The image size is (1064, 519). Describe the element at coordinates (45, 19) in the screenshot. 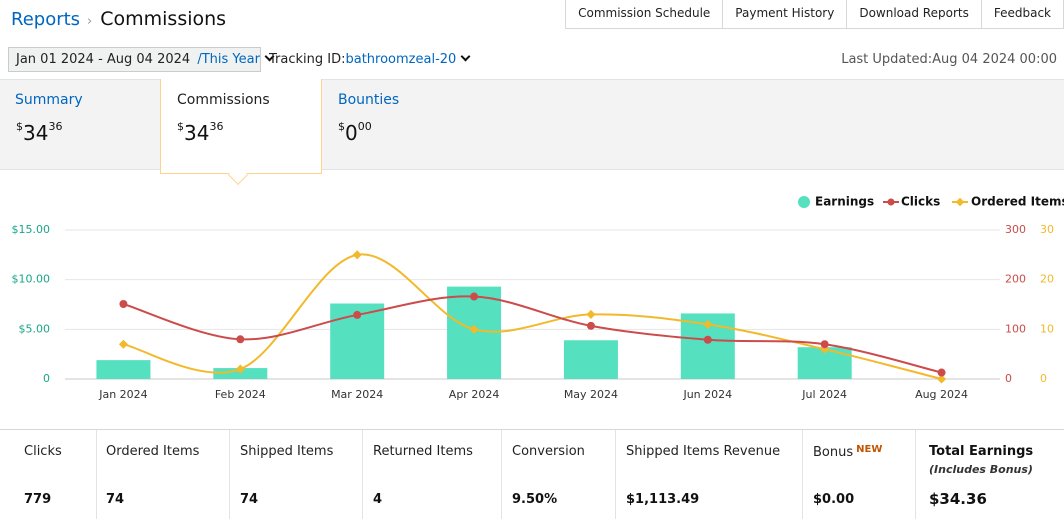

I see `breadcrumb-reports-link: Reports` at that location.